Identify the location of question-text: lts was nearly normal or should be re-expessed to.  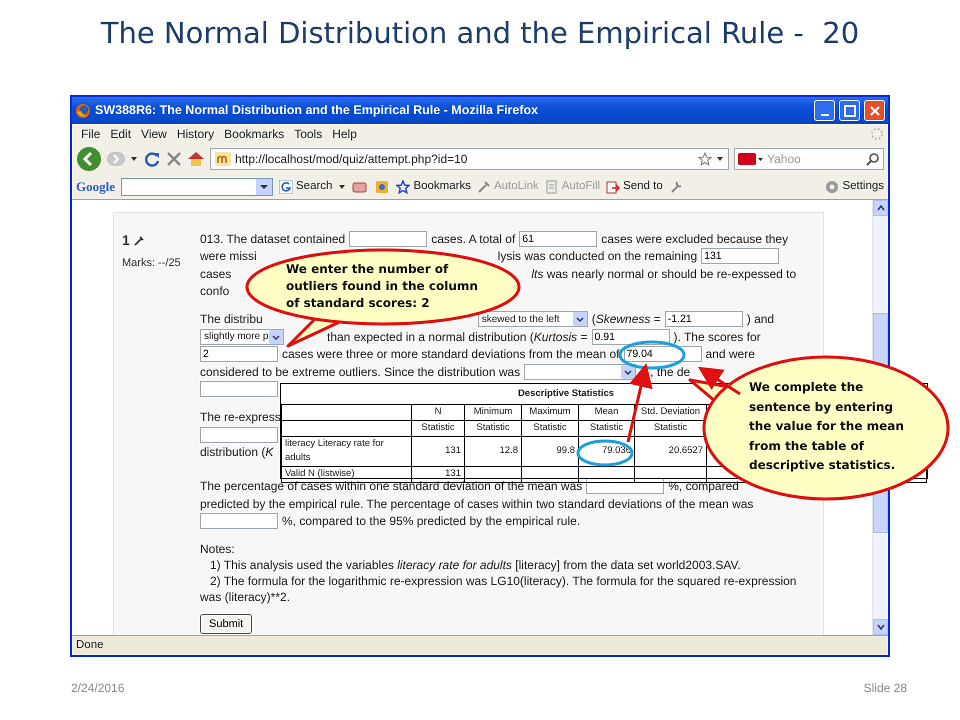
(663, 274).